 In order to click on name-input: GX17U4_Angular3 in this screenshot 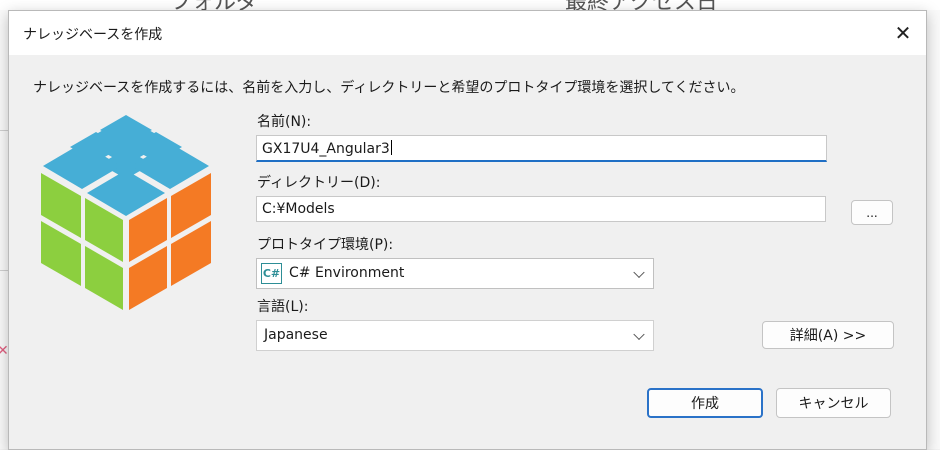, I will do `click(541, 148)`.